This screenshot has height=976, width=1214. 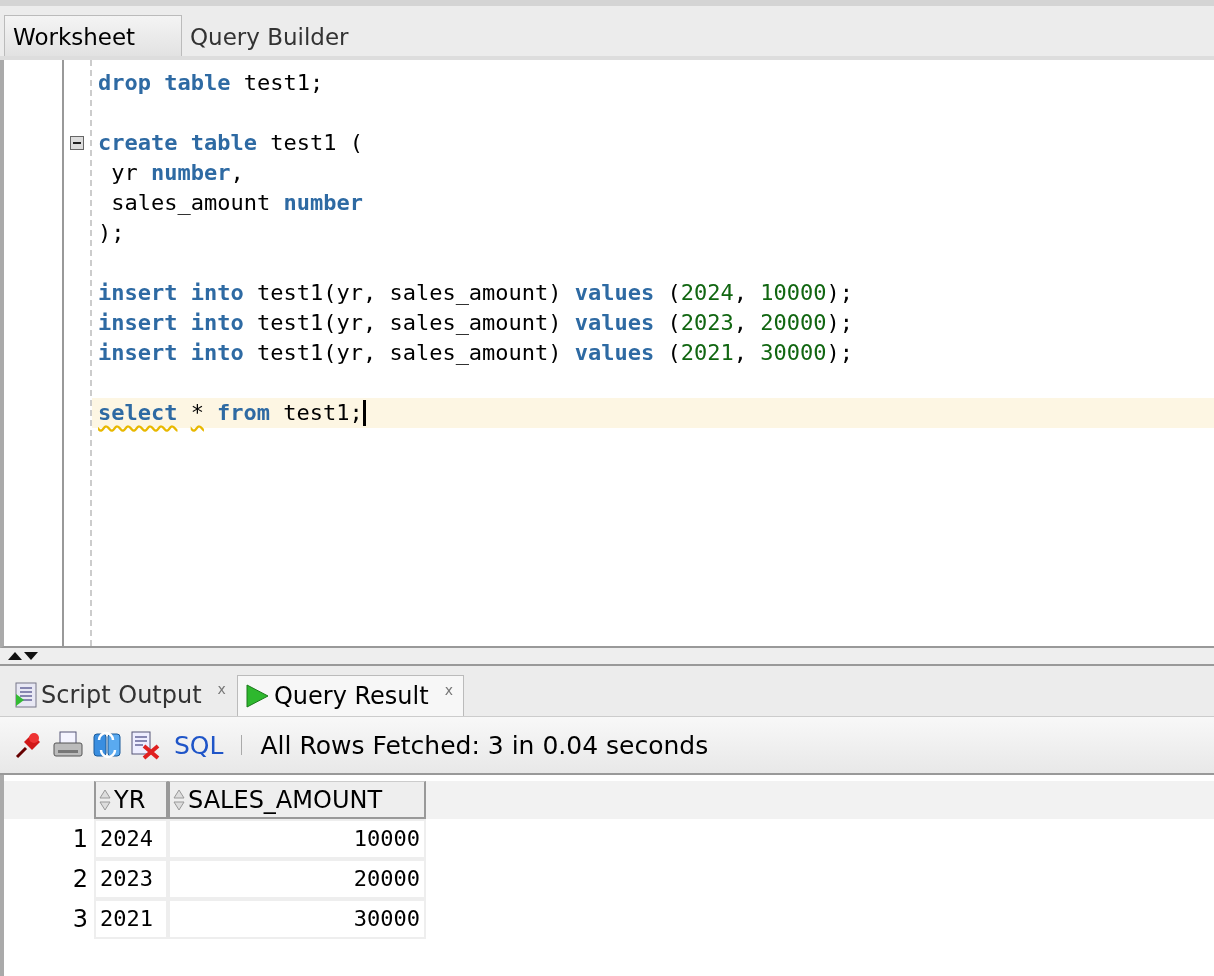 I want to click on code-token: 2021, so click(x=707, y=353).